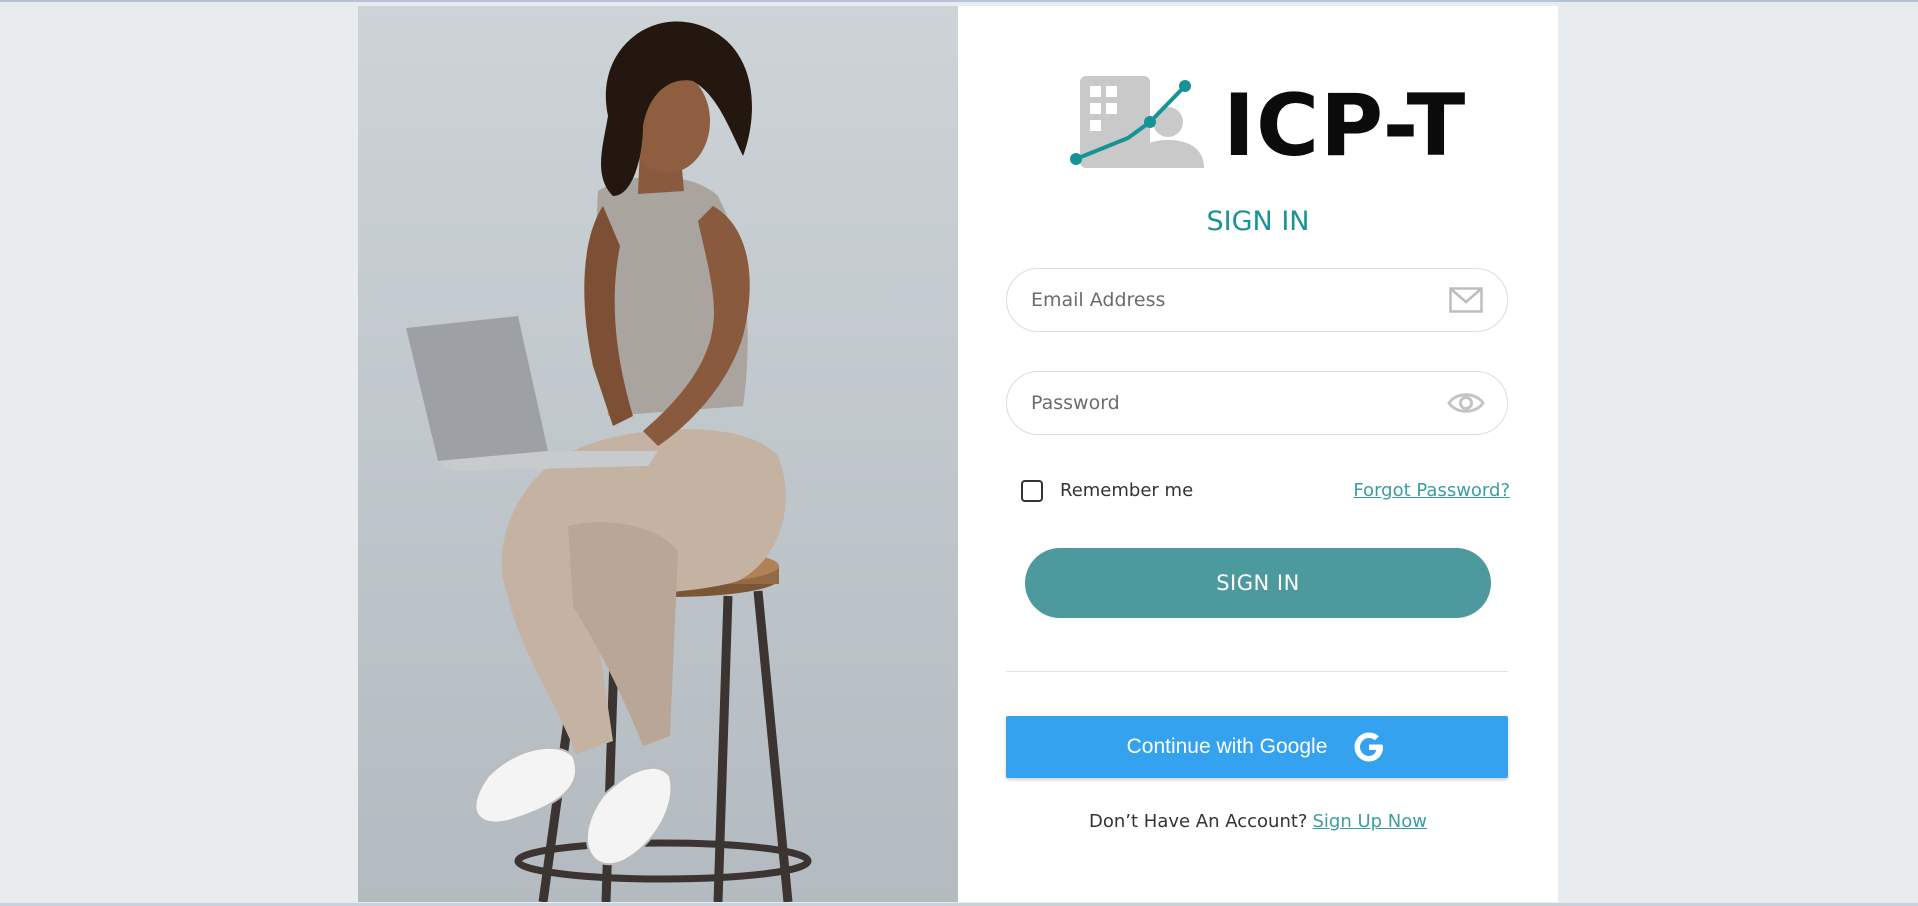 The height and width of the screenshot is (906, 1918). Describe the element at coordinates (1231, 300) in the screenshot. I see `email-input` at that location.